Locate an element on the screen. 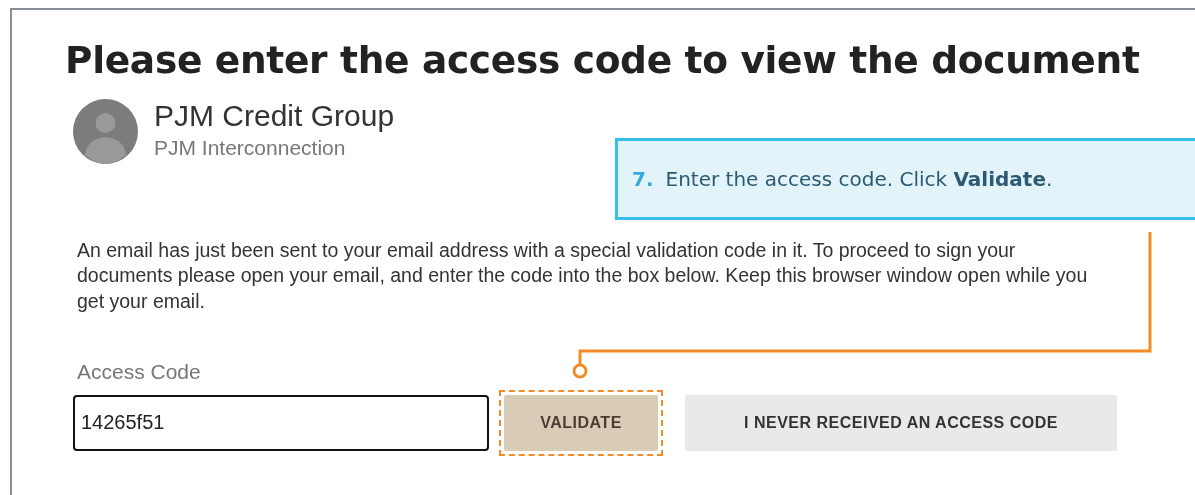 Image resolution: width=1195 pixels, height=495 pixels. field-label: Access Code is located at coordinates (139, 372).